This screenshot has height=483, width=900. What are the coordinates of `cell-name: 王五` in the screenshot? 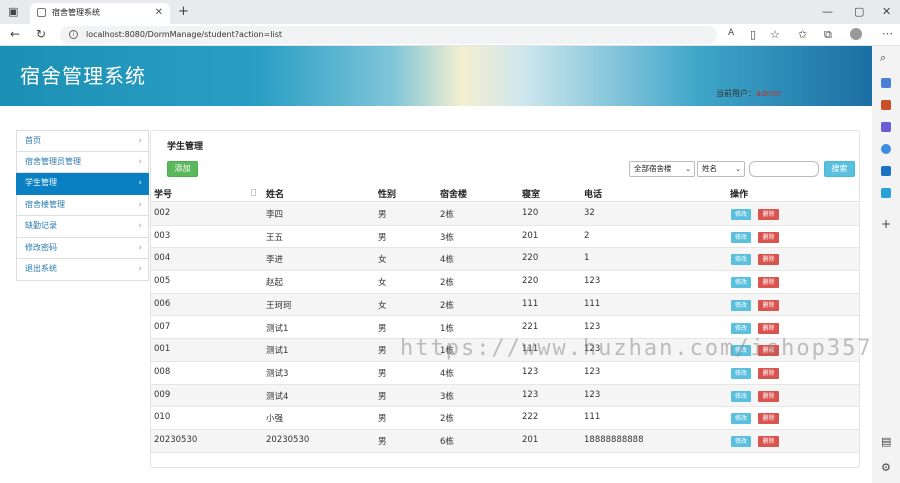 It's located at (275, 237).